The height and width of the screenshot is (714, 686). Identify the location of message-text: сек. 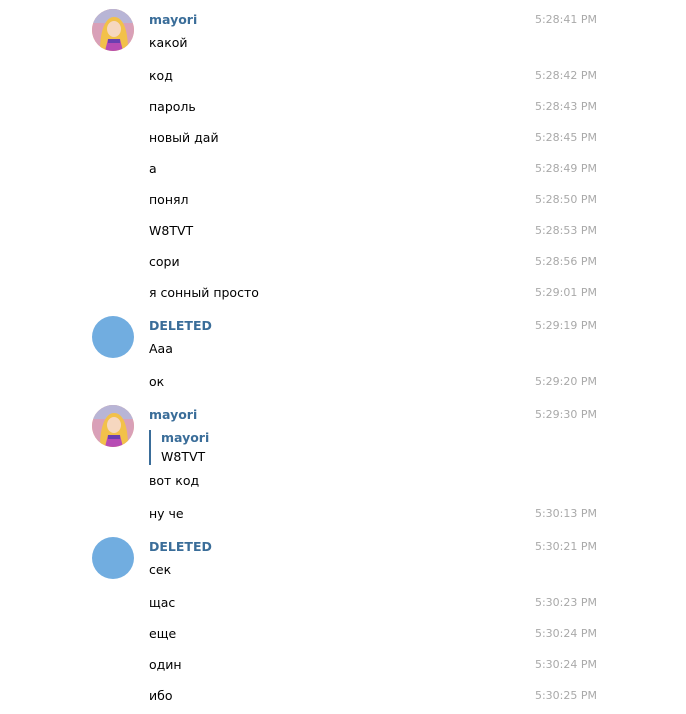
(160, 569).